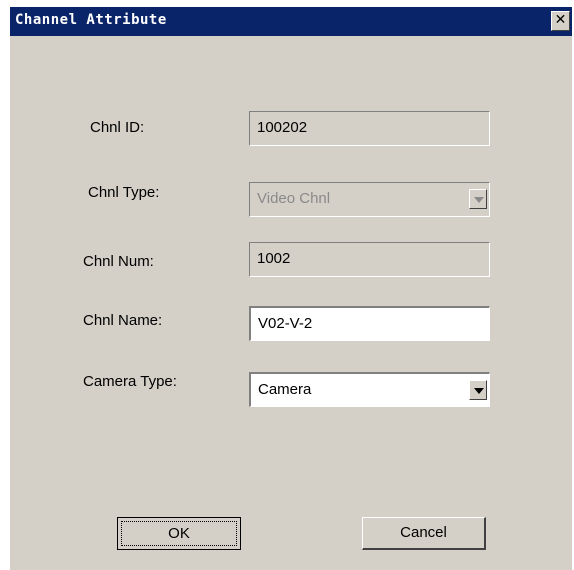 The image size is (574, 570). What do you see at coordinates (117, 127) in the screenshot?
I see `chnl-id-label: Chnl ID:` at bounding box center [117, 127].